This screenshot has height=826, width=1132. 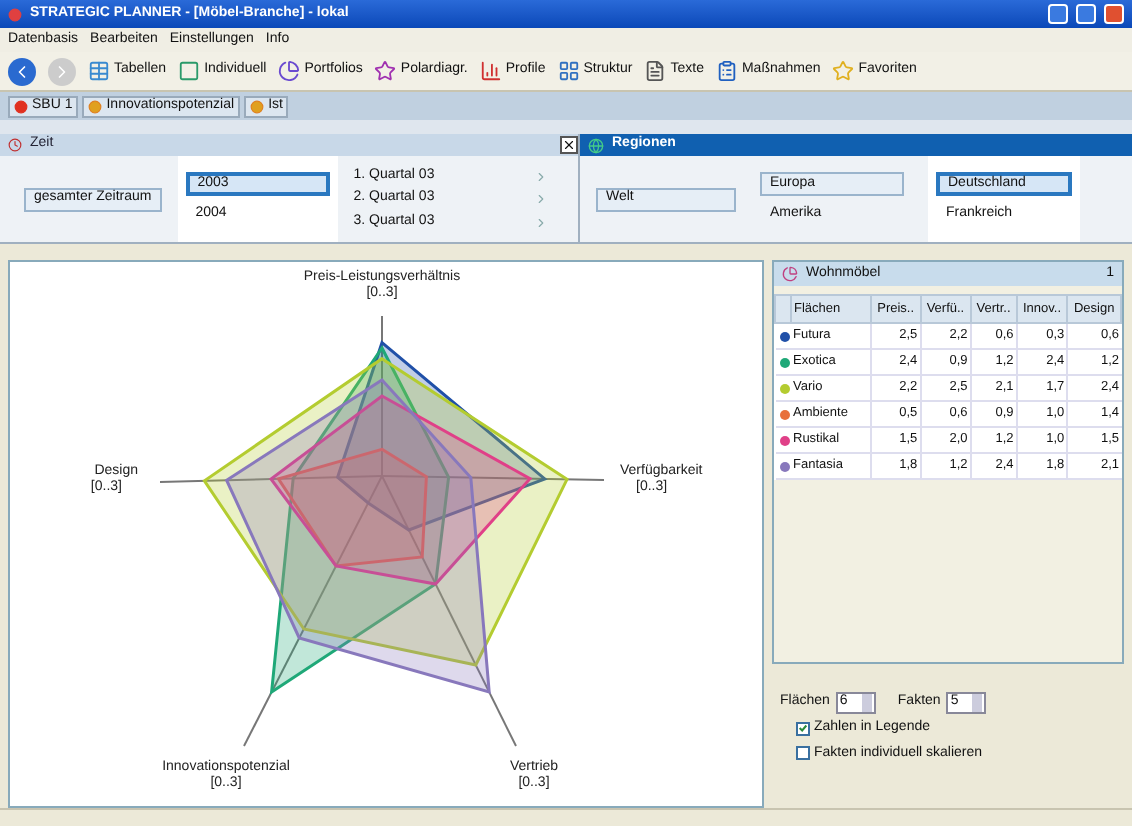 What do you see at coordinates (596, 145) in the screenshot?
I see `globe-icon` at bounding box center [596, 145].